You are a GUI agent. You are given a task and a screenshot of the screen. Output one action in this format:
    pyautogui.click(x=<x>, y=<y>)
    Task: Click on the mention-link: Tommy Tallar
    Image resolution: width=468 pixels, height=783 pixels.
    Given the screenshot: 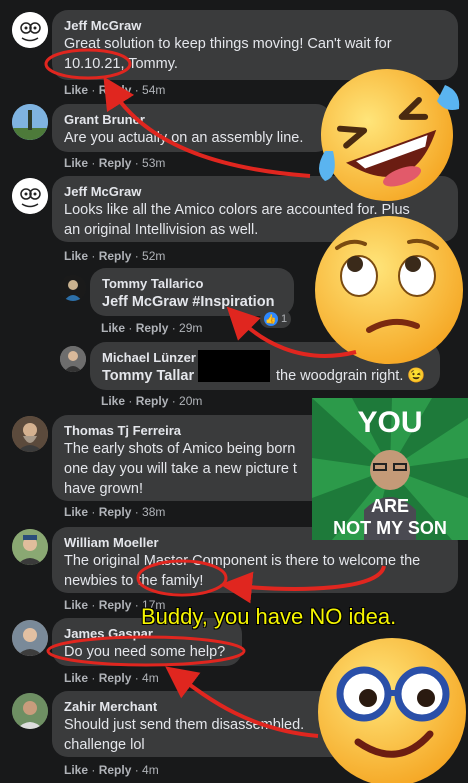 What is the action you would take?
    pyautogui.click(x=148, y=376)
    